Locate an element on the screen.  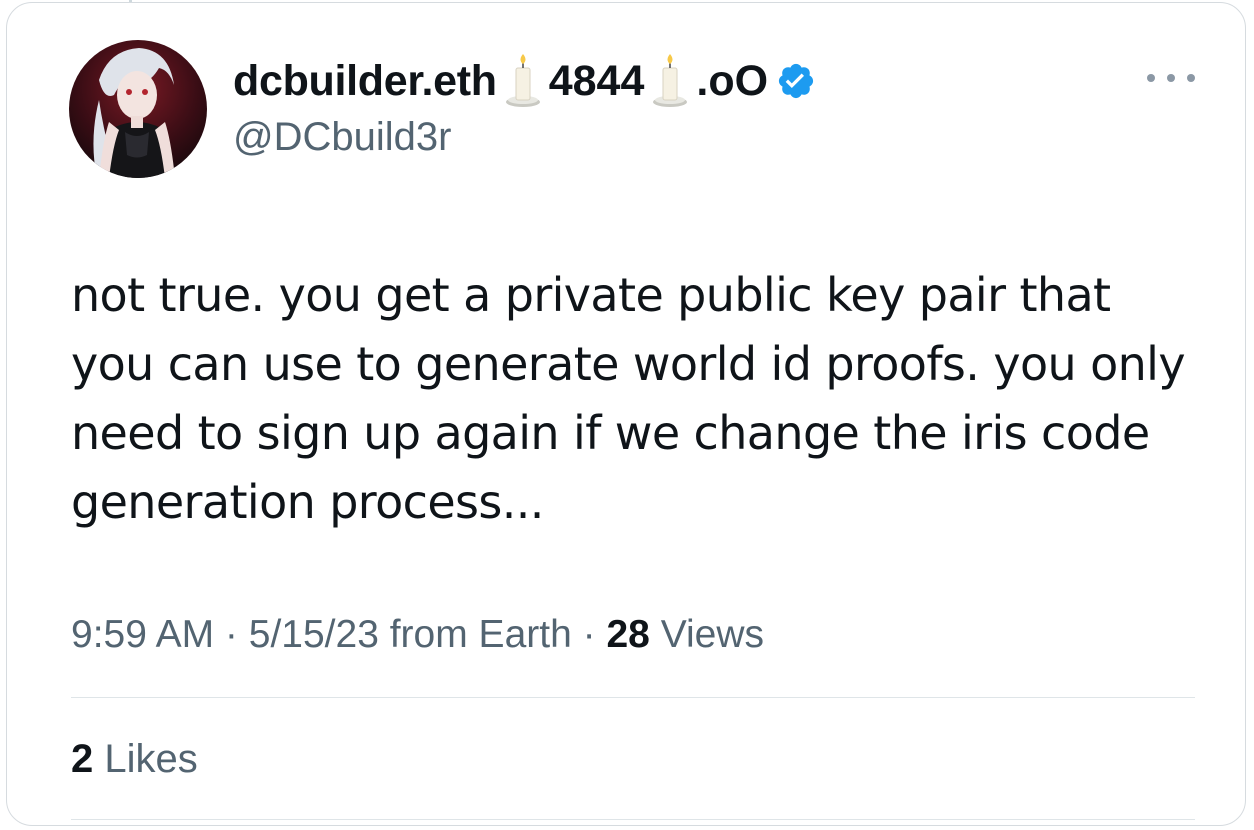
author-handle: @DCbuild3r is located at coordinates (342, 137).